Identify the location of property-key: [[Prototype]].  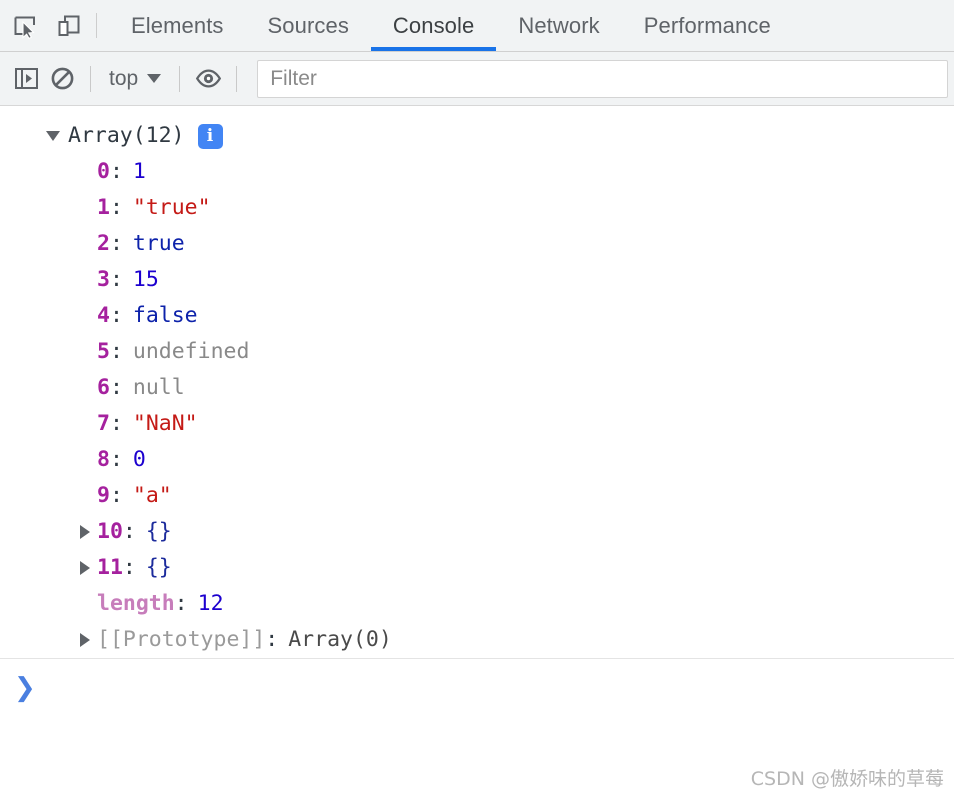
(181, 639).